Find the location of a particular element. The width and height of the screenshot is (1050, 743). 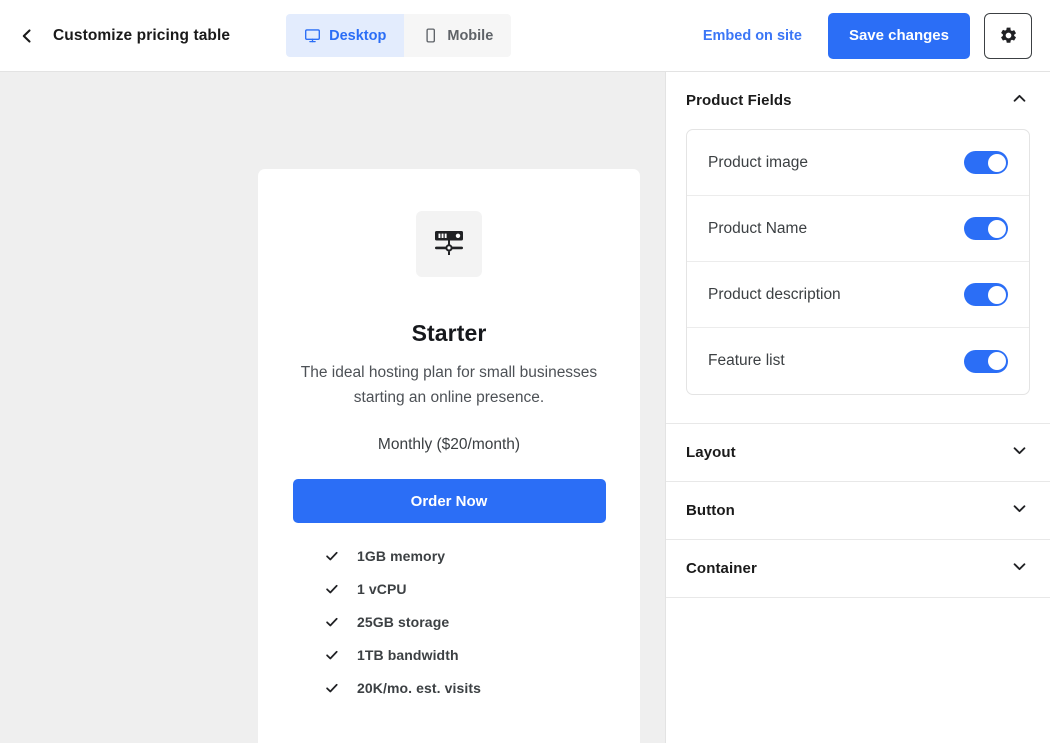

list-item: 1TB bandwidth is located at coordinates (468, 655).